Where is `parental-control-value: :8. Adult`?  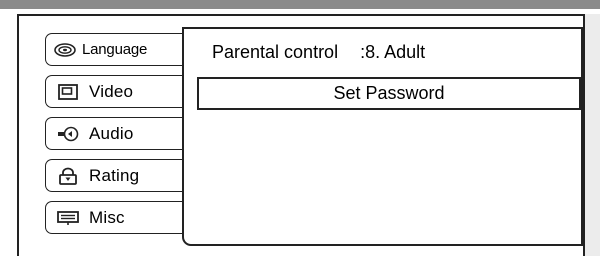 parental-control-value: :8. Adult is located at coordinates (393, 52).